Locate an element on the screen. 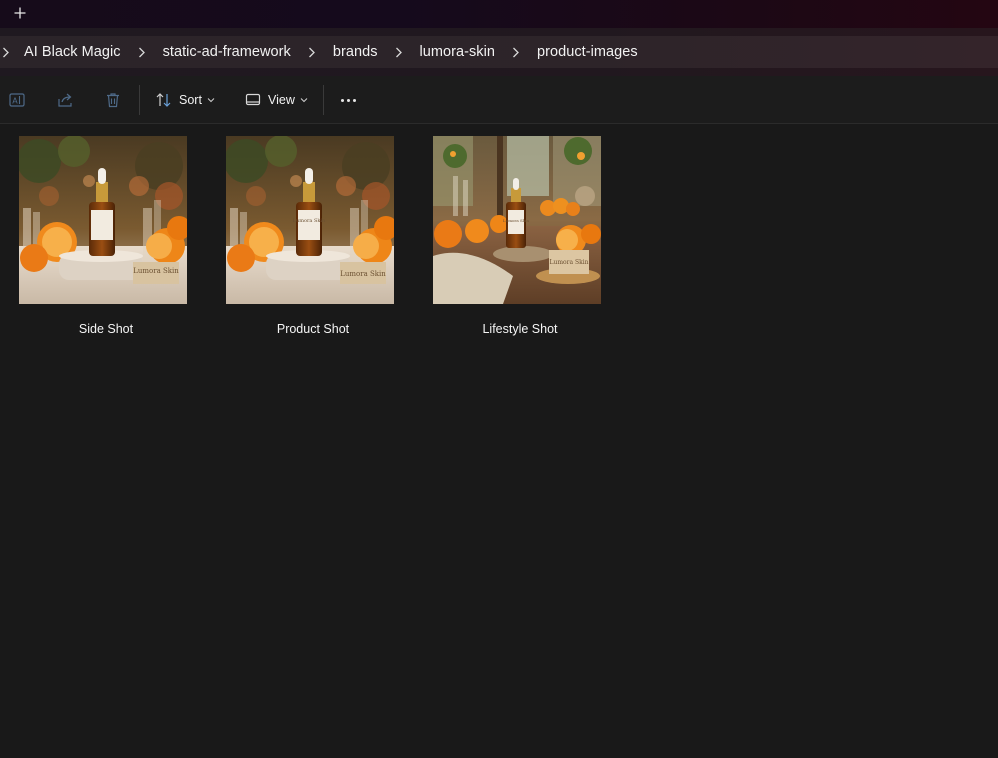  plus-icon is located at coordinates (20, 13).